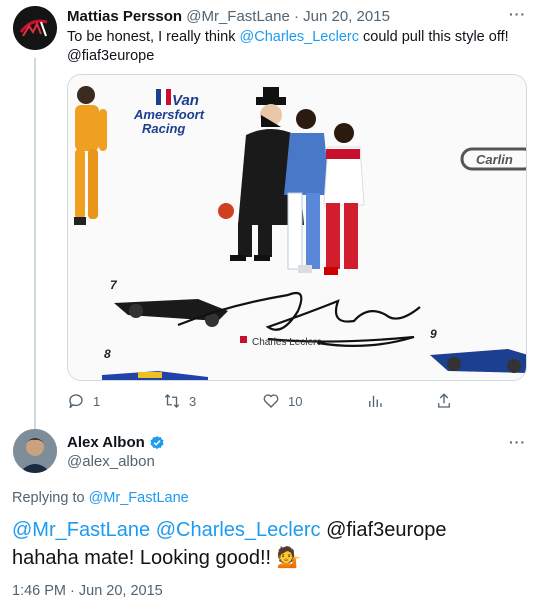 This screenshot has height=615, width=540. I want to click on logo-line-2: Amersfoort, so click(169, 114).